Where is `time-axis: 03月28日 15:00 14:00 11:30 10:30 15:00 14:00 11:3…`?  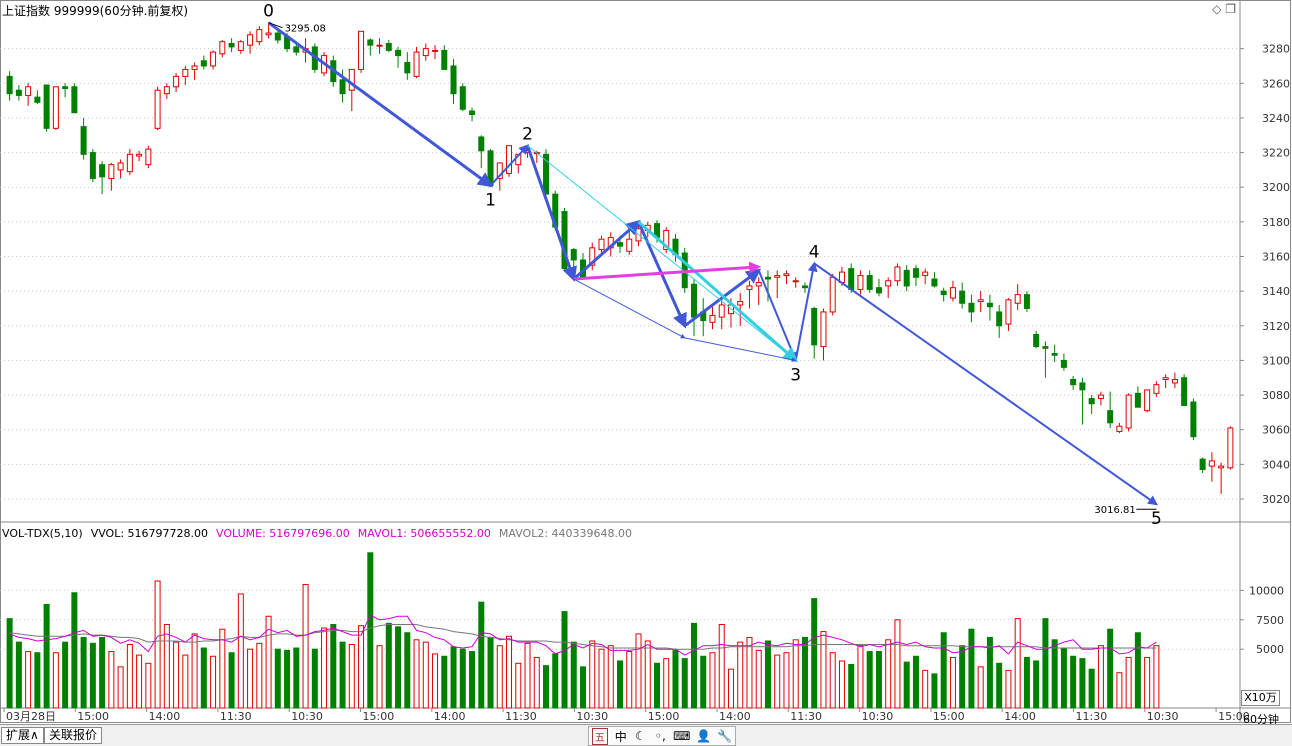
time-axis: 03月28日 15:00 14:00 11:30 10:30 15:00 14:00 11:3… is located at coordinates (626, 715).